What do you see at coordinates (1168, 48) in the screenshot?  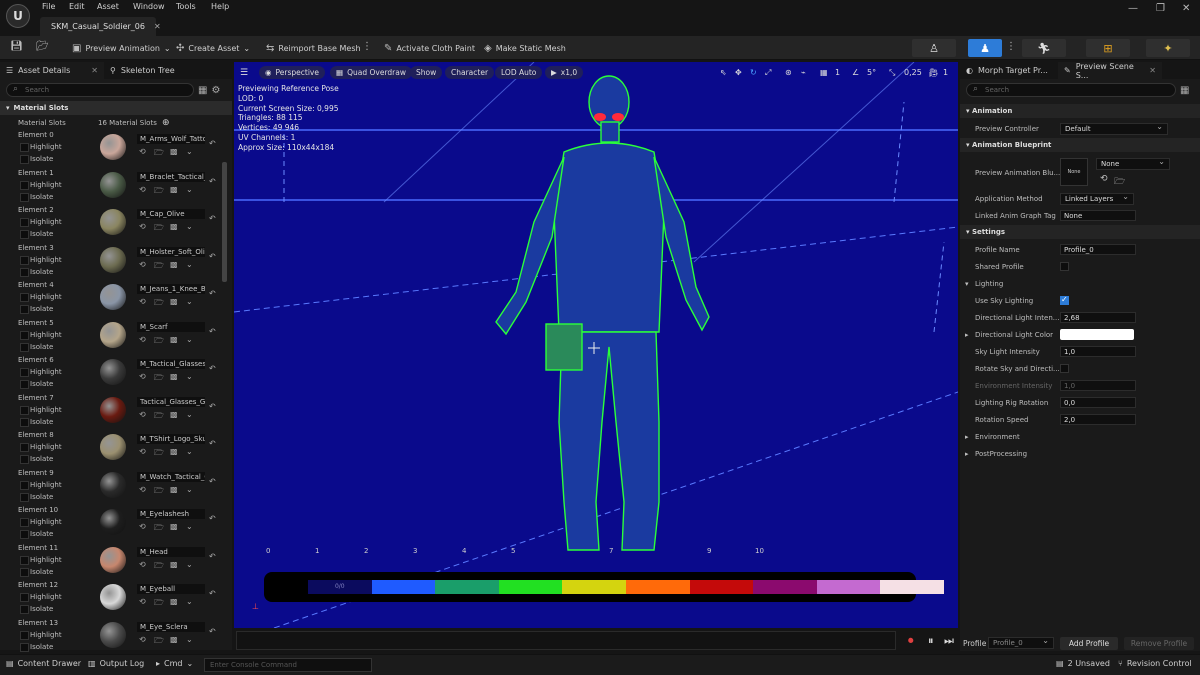 I see `physics-mode-button: ✦` at bounding box center [1168, 48].